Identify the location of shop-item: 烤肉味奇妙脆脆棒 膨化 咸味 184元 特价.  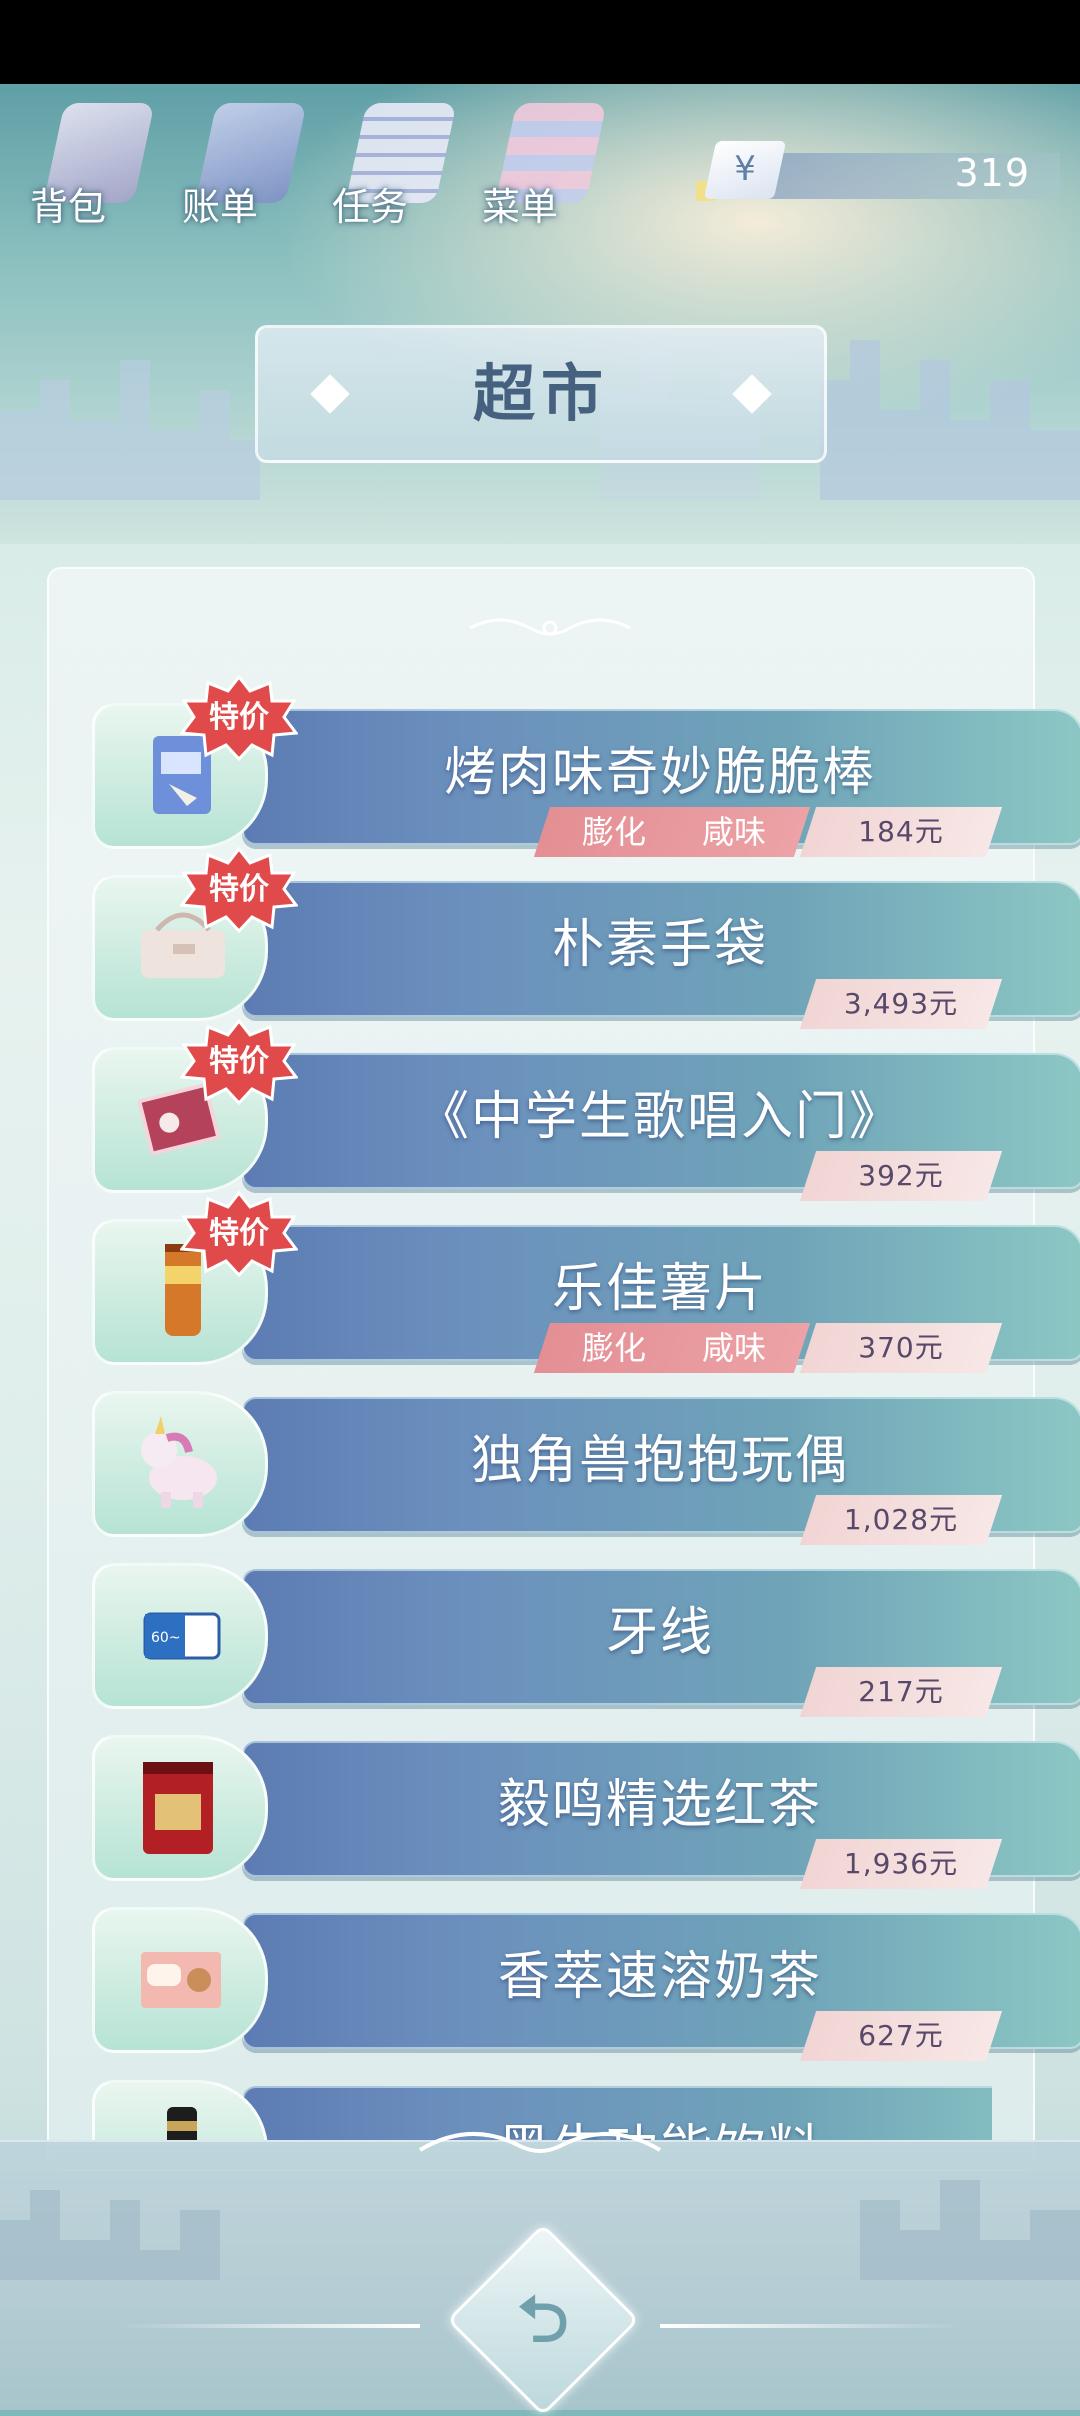
(586, 766).